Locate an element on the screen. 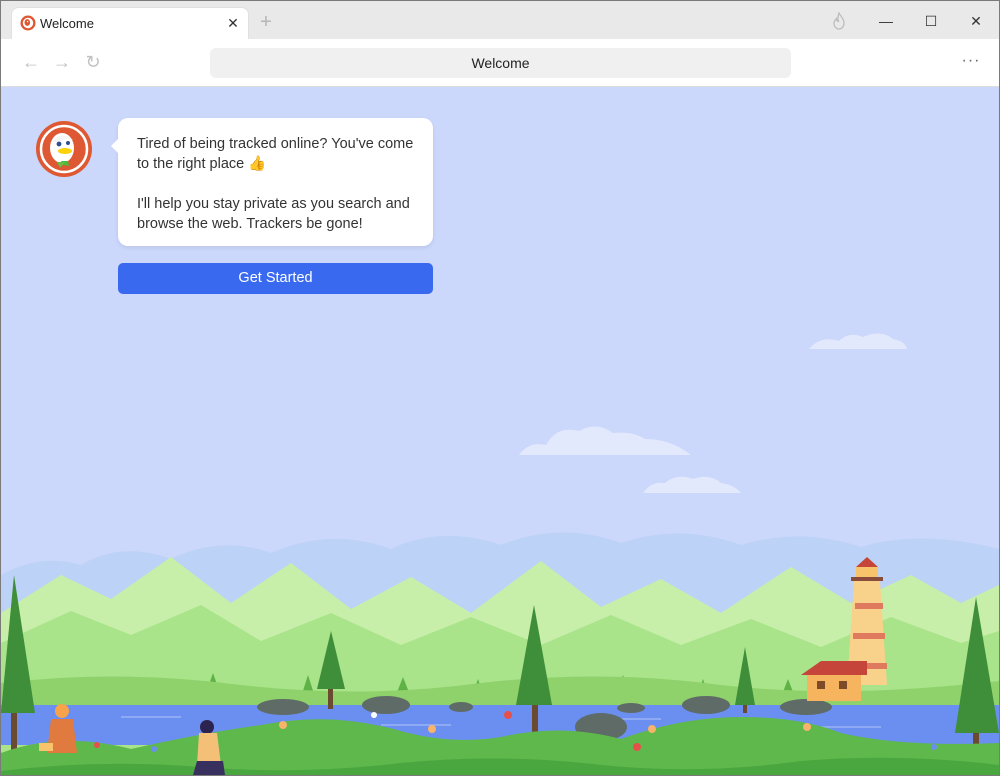 This screenshot has height=776, width=1000. new-tab-button: + is located at coordinates (266, 22).